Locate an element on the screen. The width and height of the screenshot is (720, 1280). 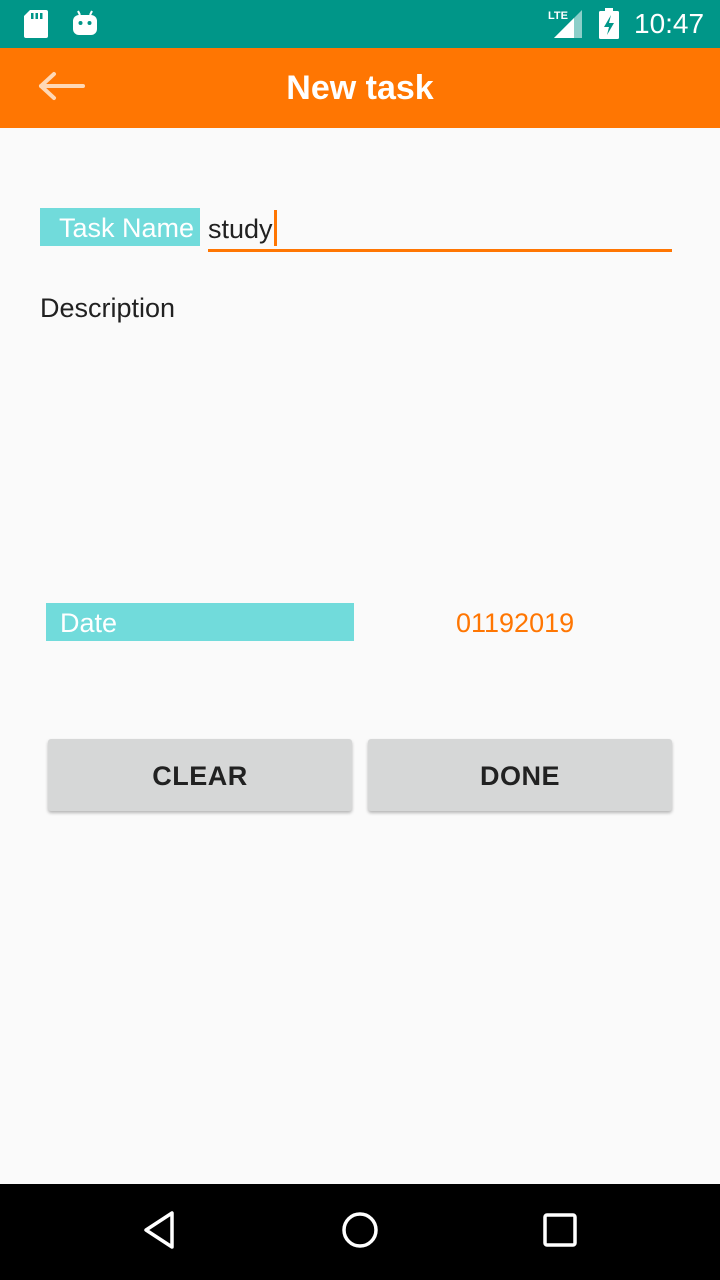
lte-signal-icon: LTE is located at coordinates (566, 26).